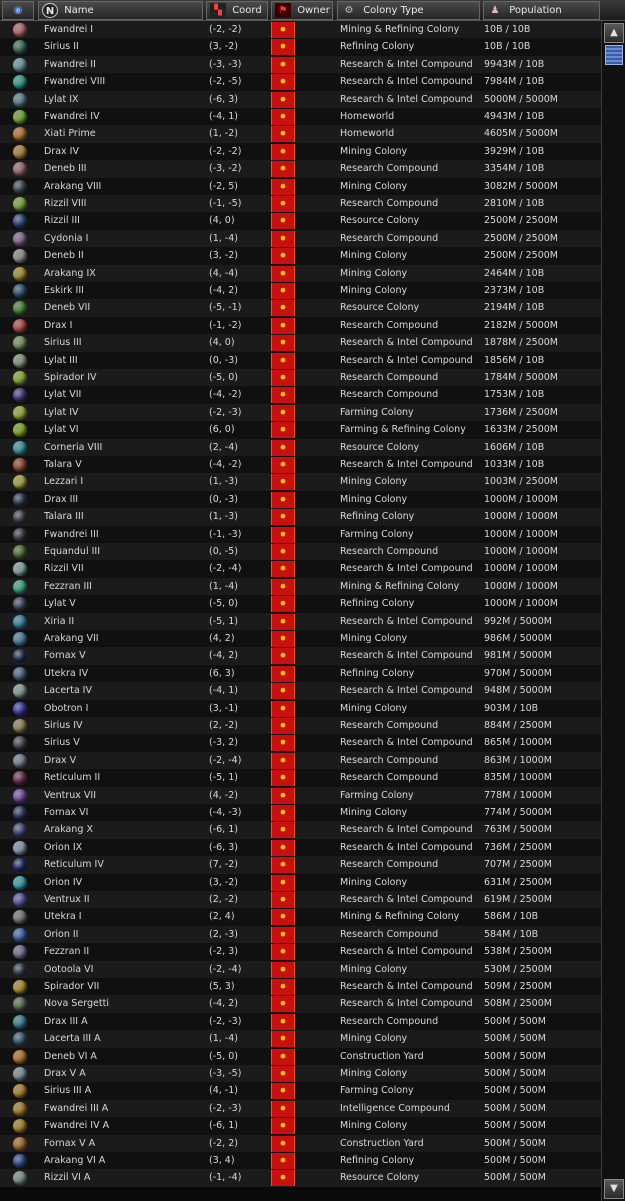 Image resolution: width=625 pixels, height=1201 pixels. Describe the element at coordinates (406, 82) in the screenshot. I see `colony-type: Research & Intel Compound` at that location.